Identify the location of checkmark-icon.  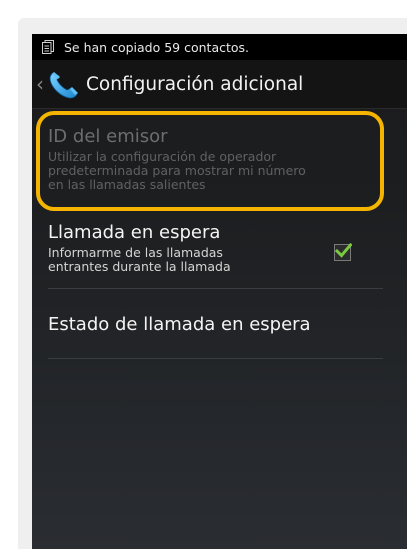
(343, 250).